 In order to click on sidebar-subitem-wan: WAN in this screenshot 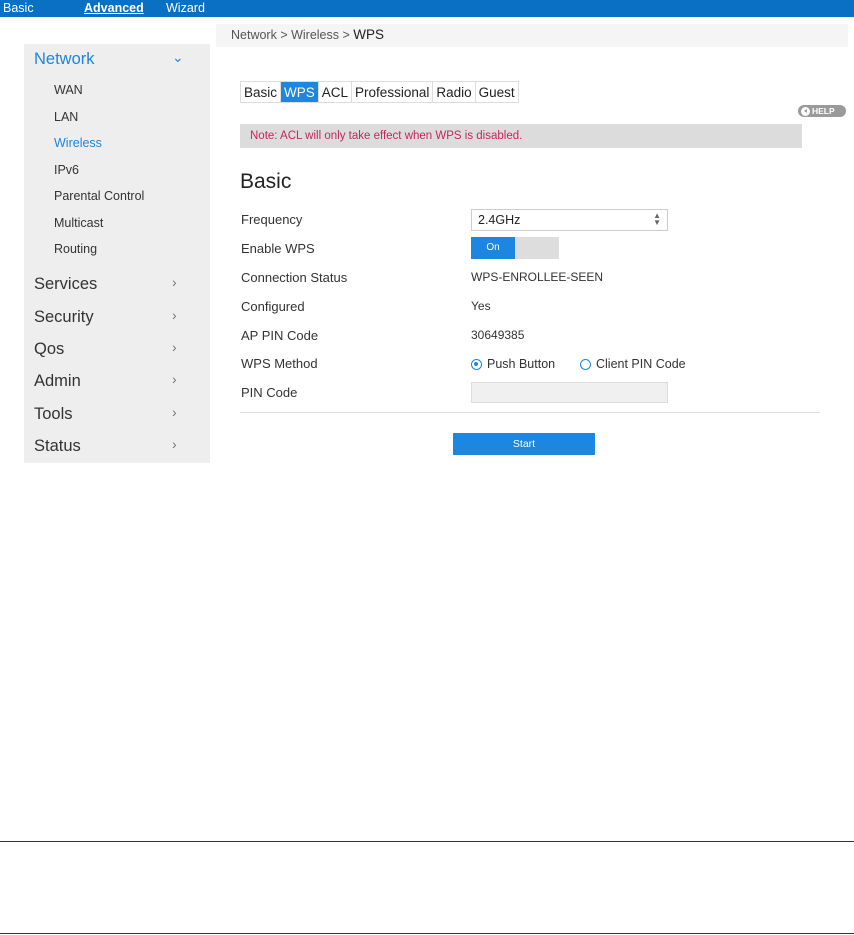, I will do `click(68, 90)`.